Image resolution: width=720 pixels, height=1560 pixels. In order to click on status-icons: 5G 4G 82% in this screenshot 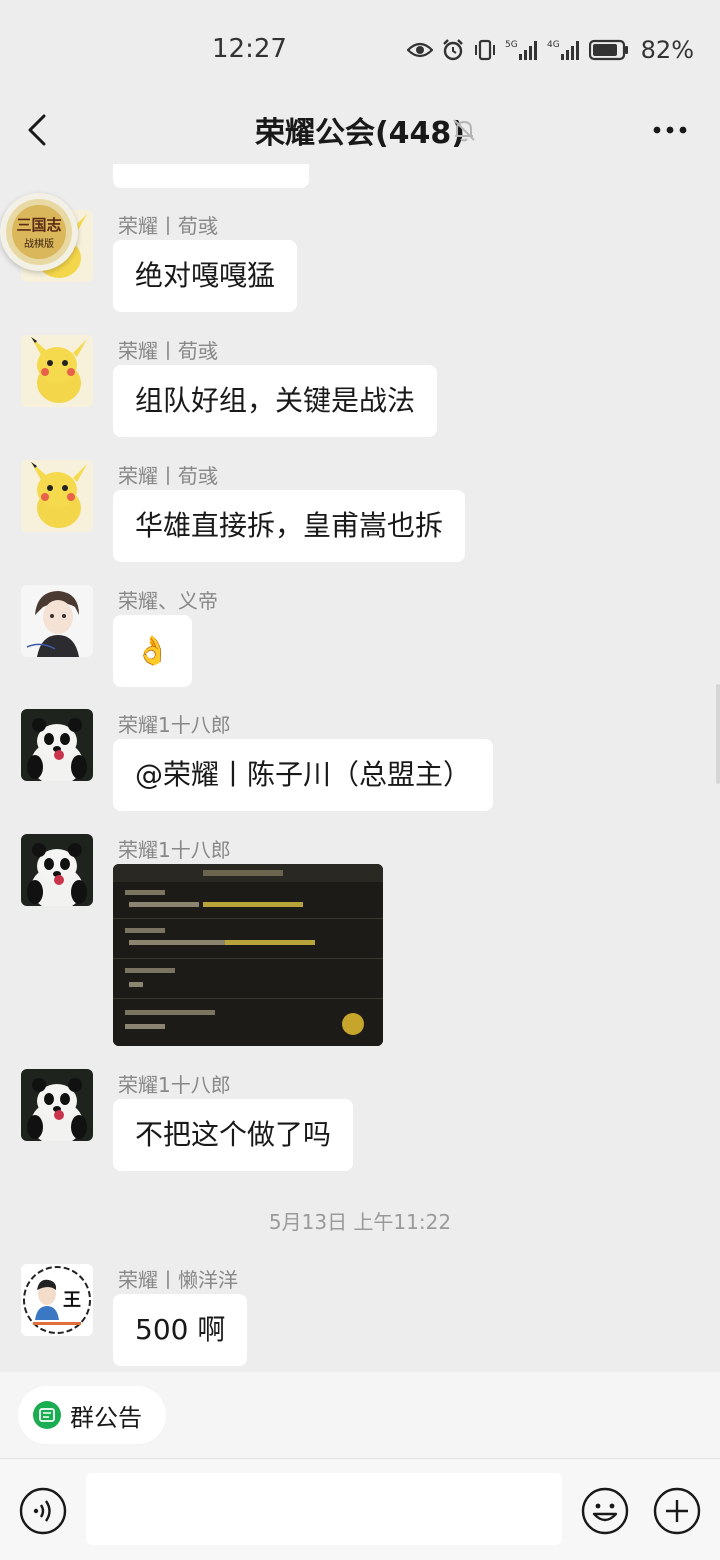, I will do `click(550, 50)`.